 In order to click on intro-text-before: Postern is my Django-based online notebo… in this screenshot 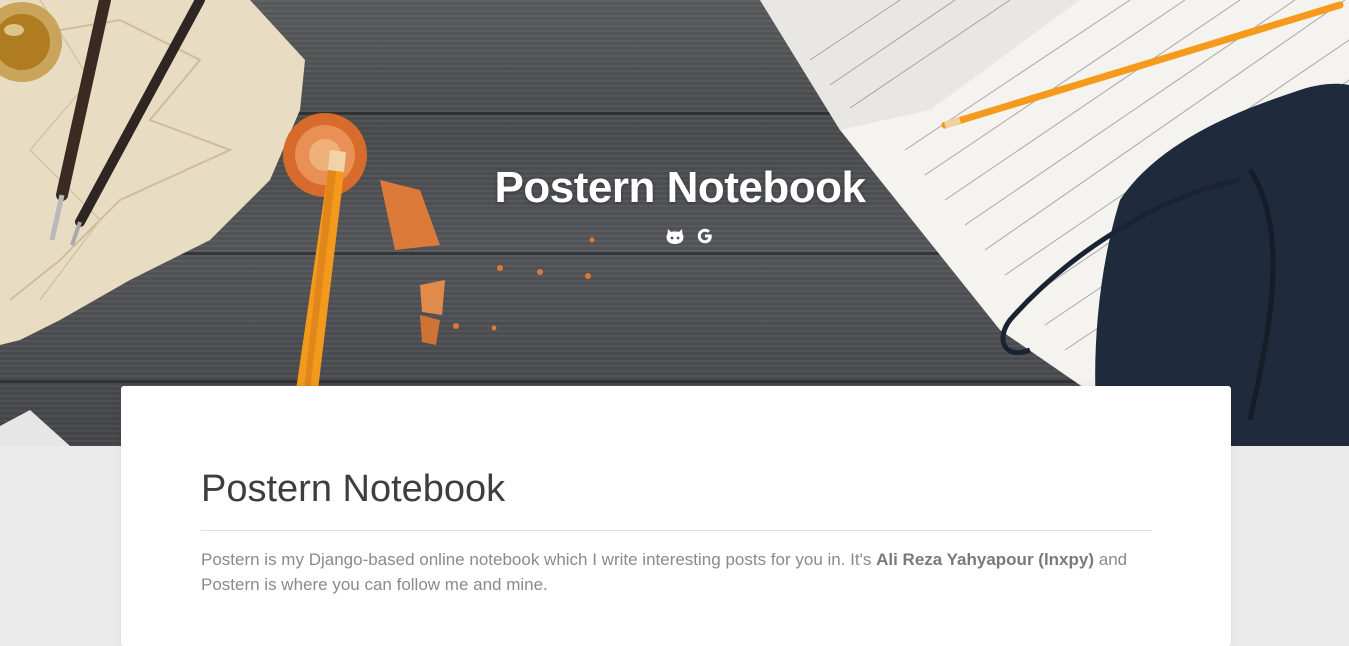, I will do `click(539, 559)`.